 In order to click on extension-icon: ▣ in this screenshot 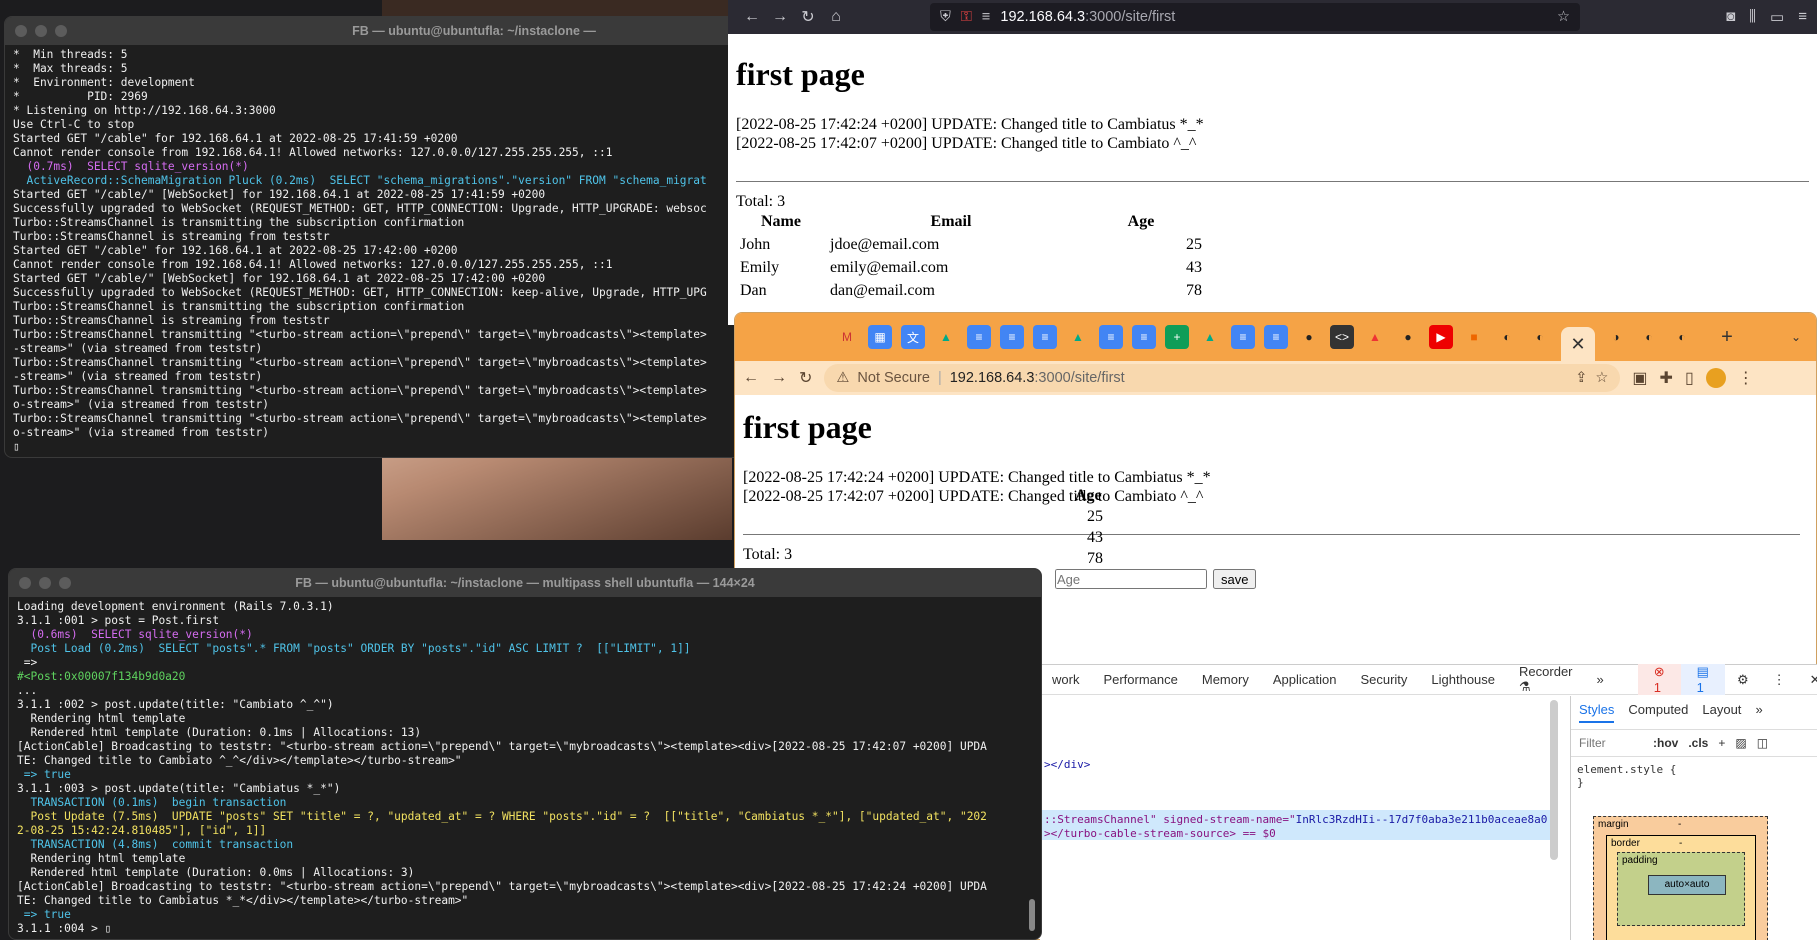, I will do `click(1639, 378)`.